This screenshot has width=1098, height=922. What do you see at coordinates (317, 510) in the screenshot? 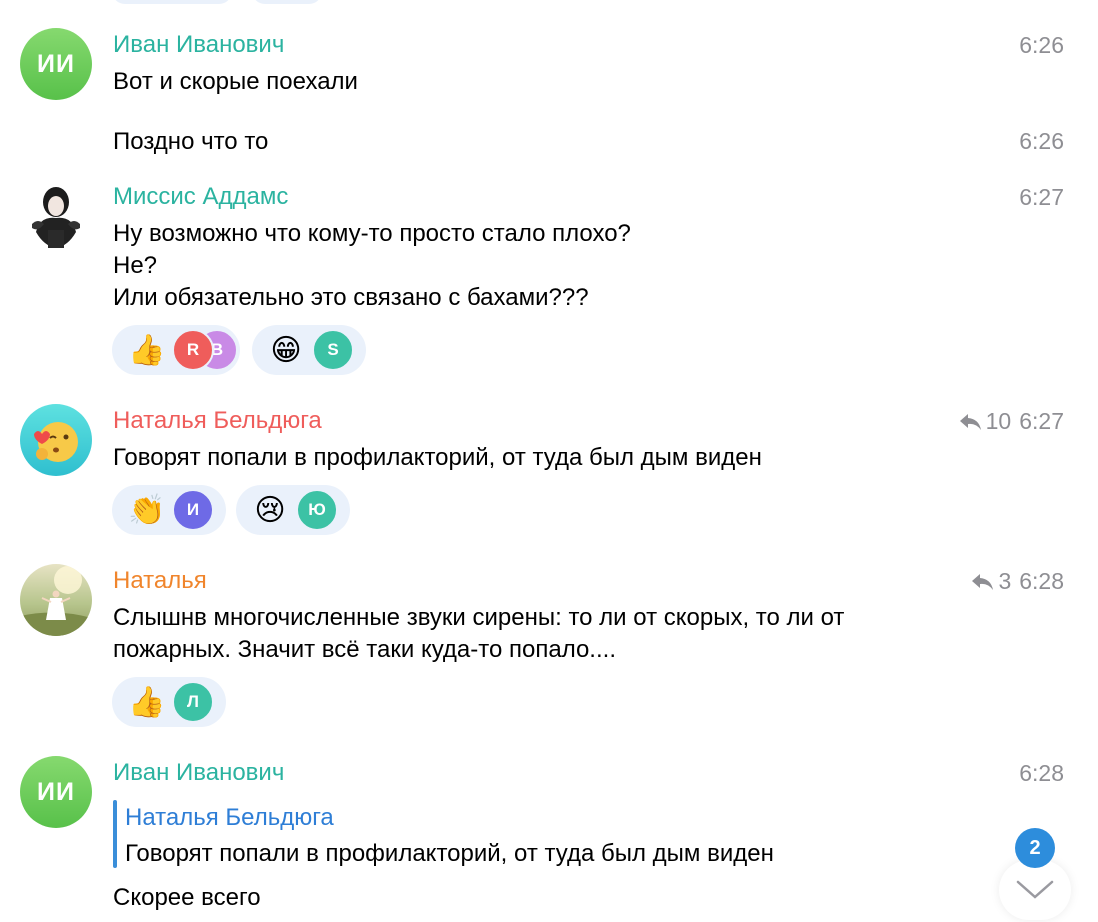
I see `reaction-user-avatar: Ю` at bounding box center [317, 510].